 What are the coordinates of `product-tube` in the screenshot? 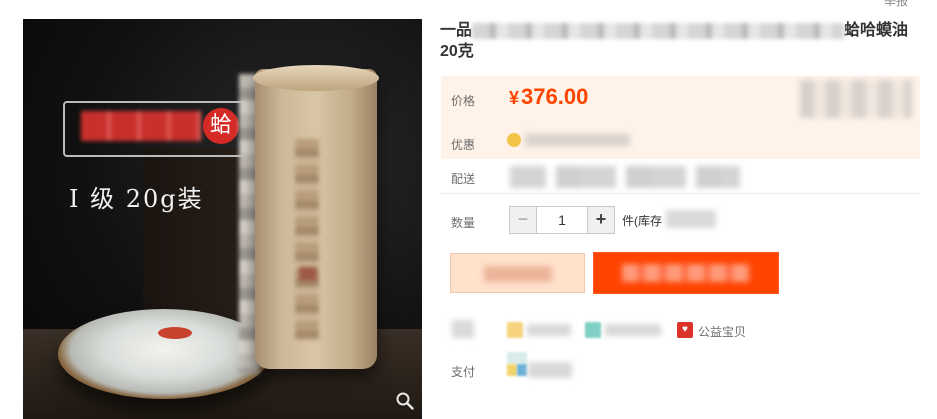 It's located at (316, 217).